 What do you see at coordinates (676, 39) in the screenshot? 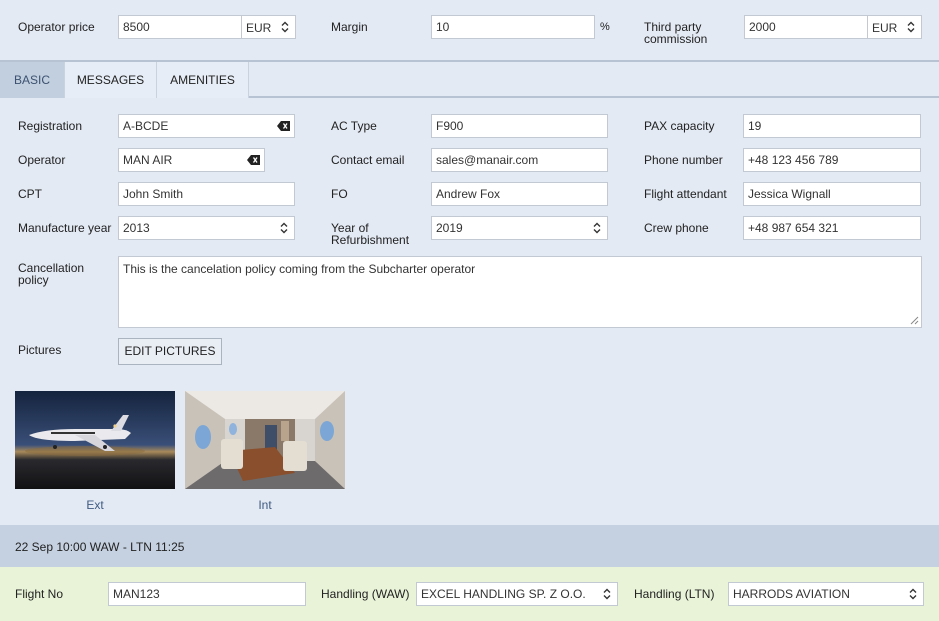
I see `third-party-label-line2: commission` at bounding box center [676, 39].